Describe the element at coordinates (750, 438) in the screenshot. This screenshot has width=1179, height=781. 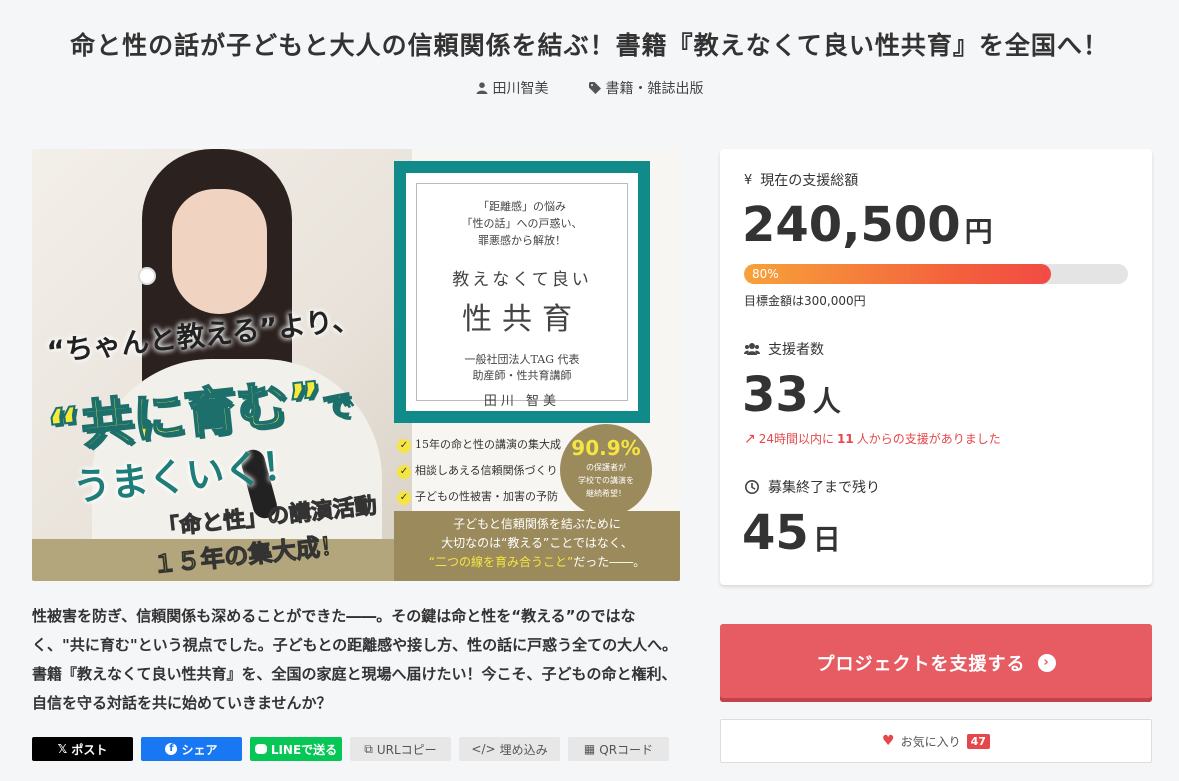
I see `trend-up-icon: ↗` at that location.